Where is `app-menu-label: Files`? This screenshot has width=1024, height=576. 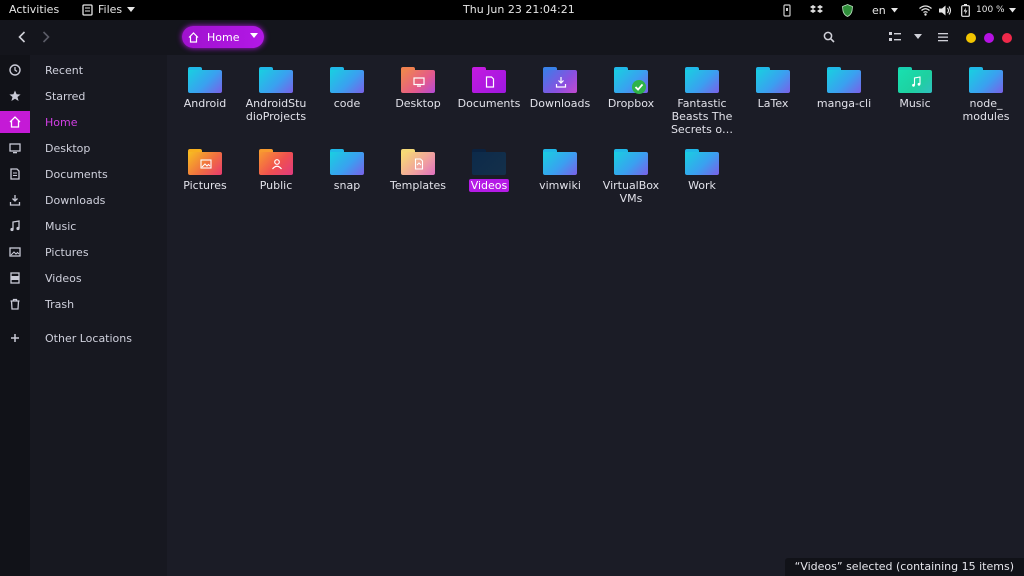 app-menu-label: Files is located at coordinates (110, 9).